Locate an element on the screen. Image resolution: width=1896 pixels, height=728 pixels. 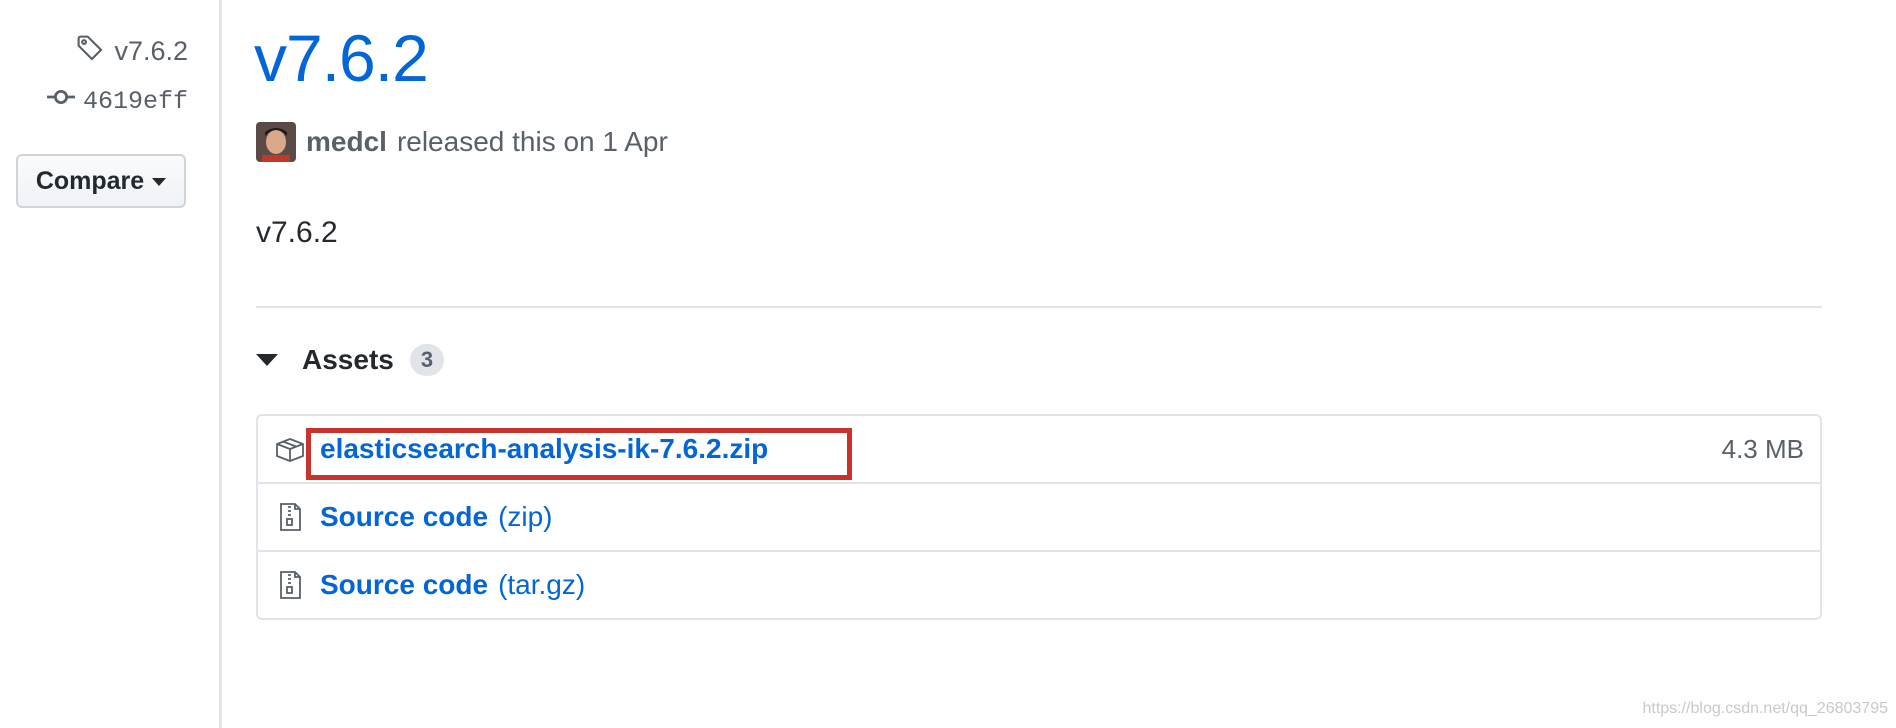
divider is located at coordinates (1039, 307).